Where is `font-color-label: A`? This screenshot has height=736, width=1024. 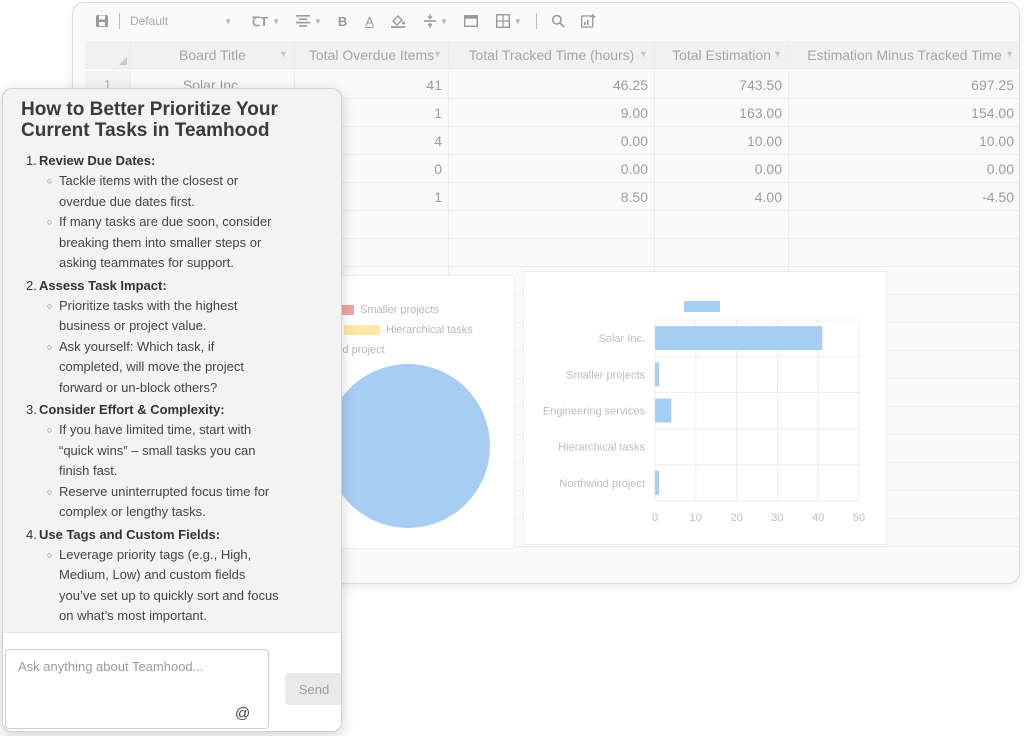
font-color-label: A is located at coordinates (369, 21).